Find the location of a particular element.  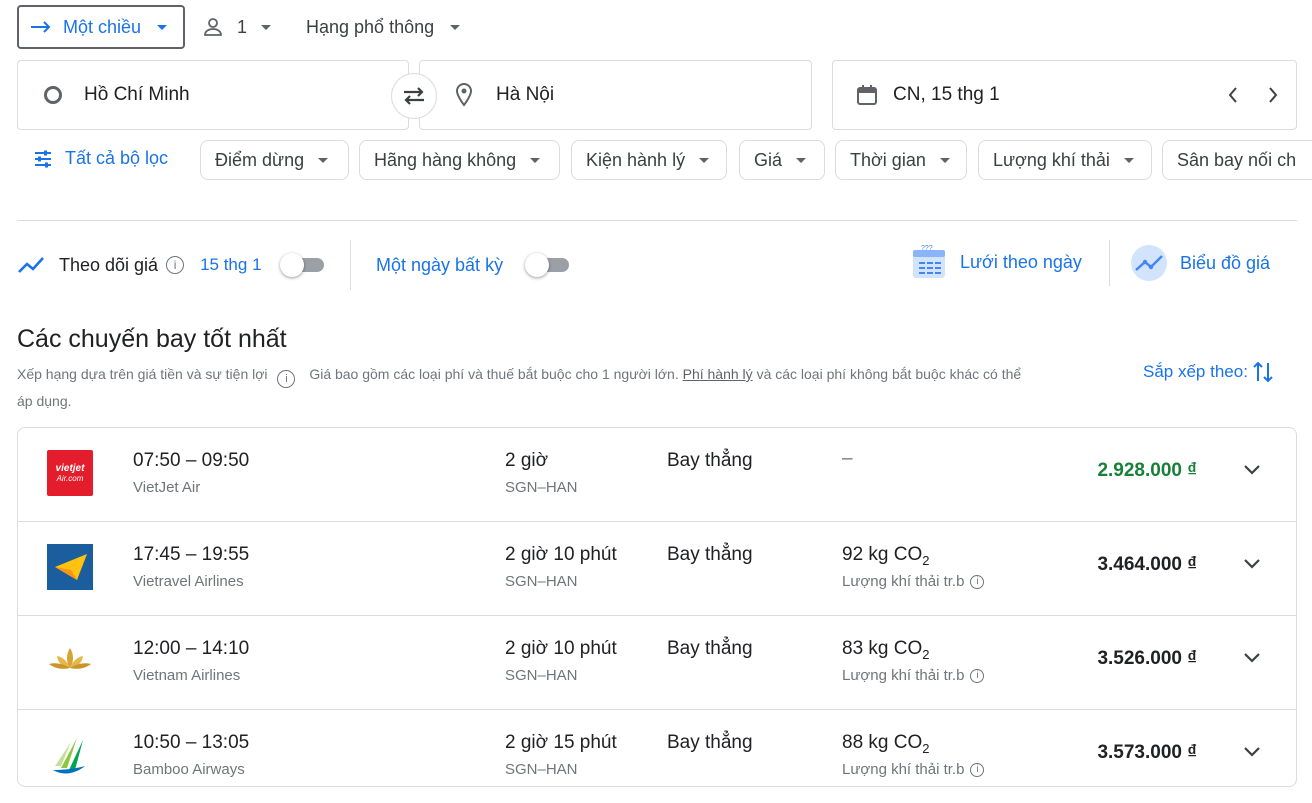

all-filters-button: Tất cả bộ lọc is located at coordinates (100, 158).